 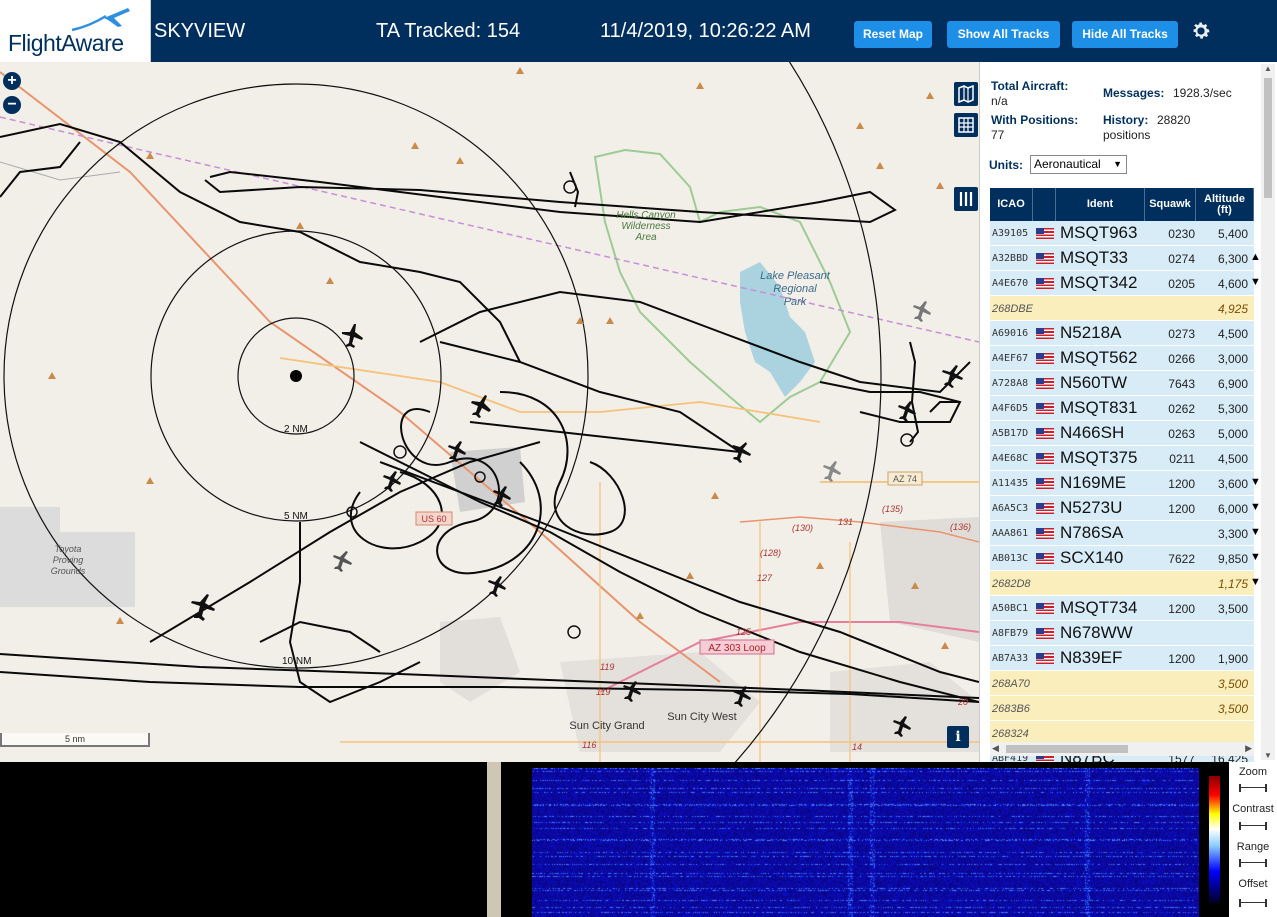 I want to click on az74-highway, so click(x=550, y=390).